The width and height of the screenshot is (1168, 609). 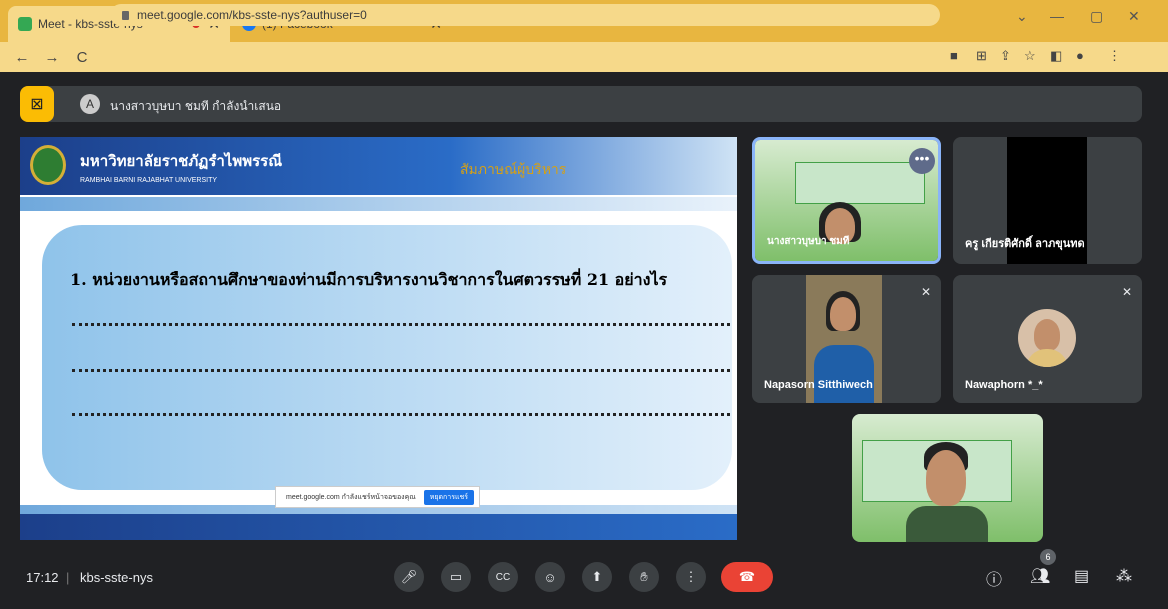 What do you see at coordinates (351, 497) in the screenshot?
I see `share-notice-text: meet.google.com กำลังแชร์หน้าจอของคุณ` at bounding box center [351, 497].